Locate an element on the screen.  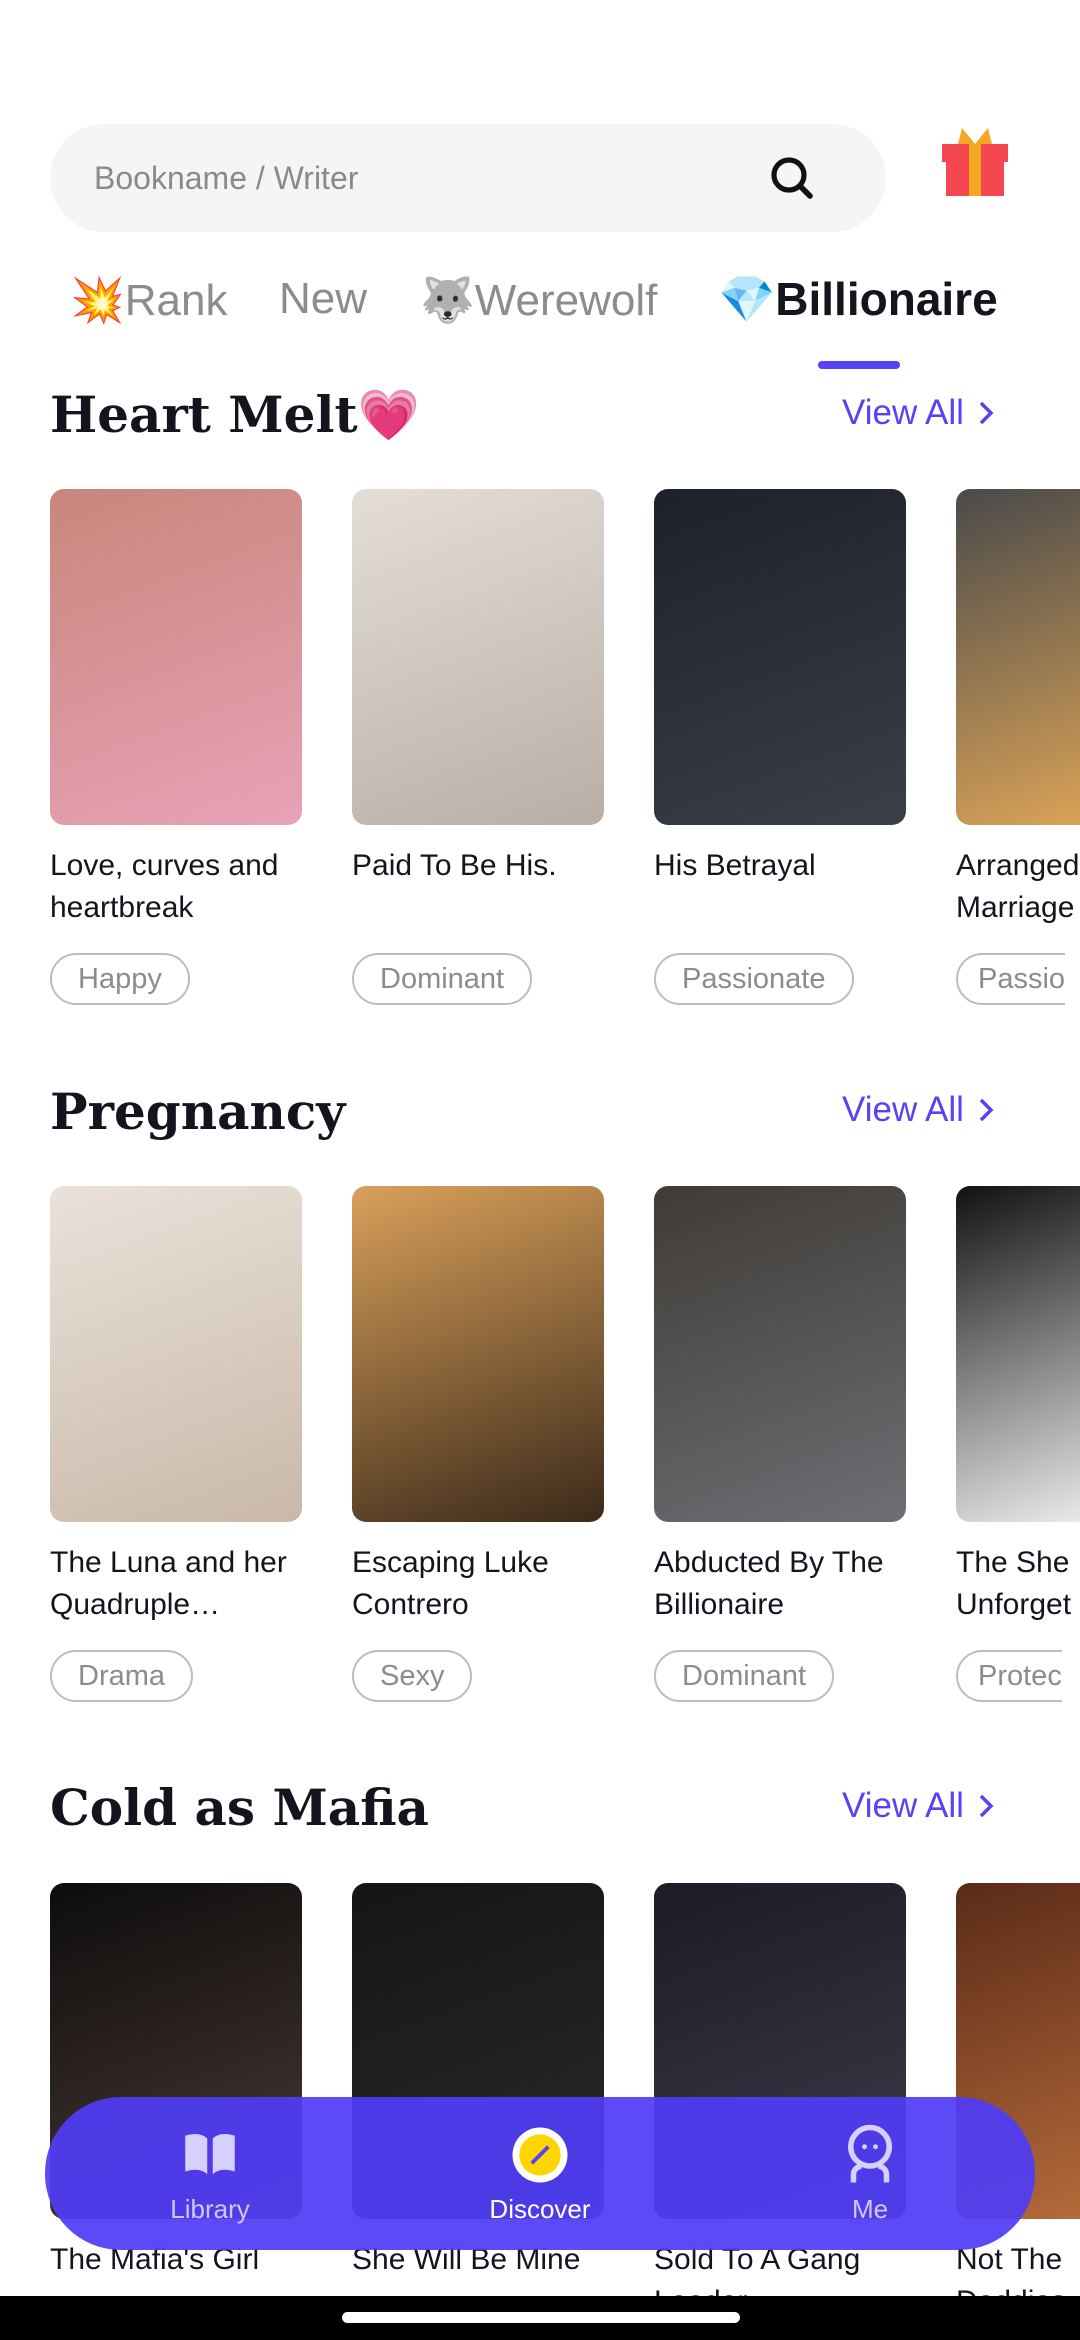
nav-label: Discover is located at coordinates (540, 2209).